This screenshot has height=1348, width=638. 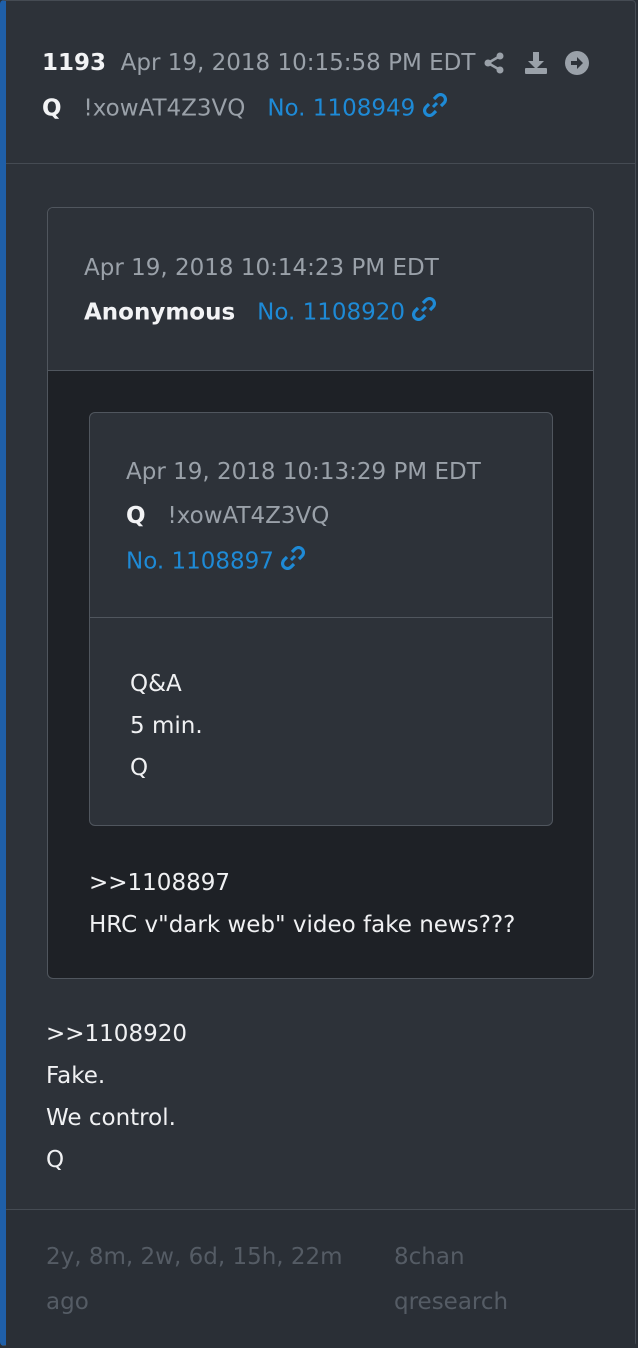 What do you see at coordinates (494, 65) in the screenshot?
I see `share-icon` at bounding box center [494, 65].